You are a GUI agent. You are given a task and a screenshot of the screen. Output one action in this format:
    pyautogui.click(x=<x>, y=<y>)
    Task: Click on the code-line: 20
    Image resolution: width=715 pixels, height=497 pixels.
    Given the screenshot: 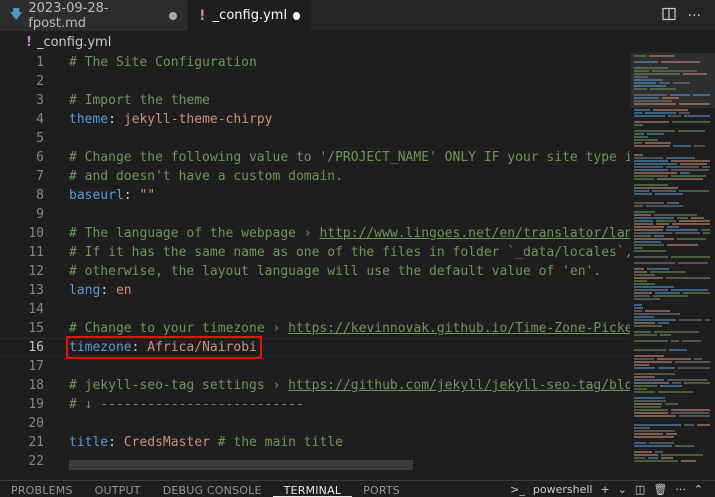 What is the action you would take?
    pyautogui.click(x=315, y=423)
    